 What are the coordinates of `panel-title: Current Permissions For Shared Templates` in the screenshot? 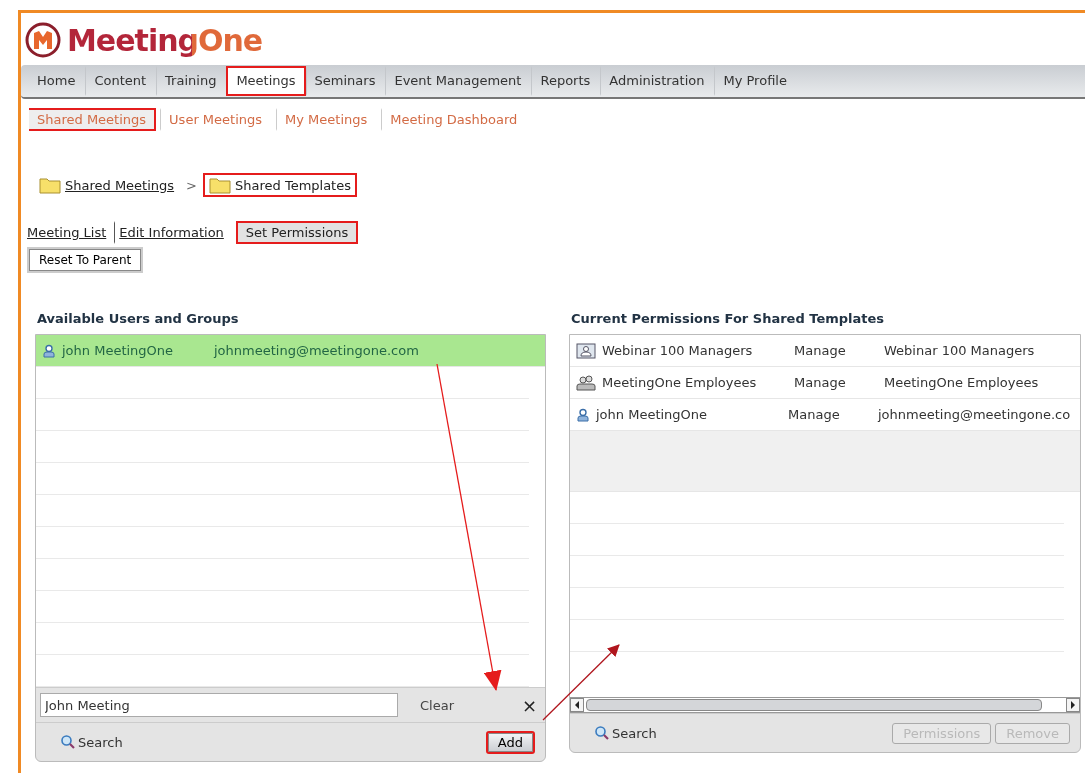 It's located at (728, 319).